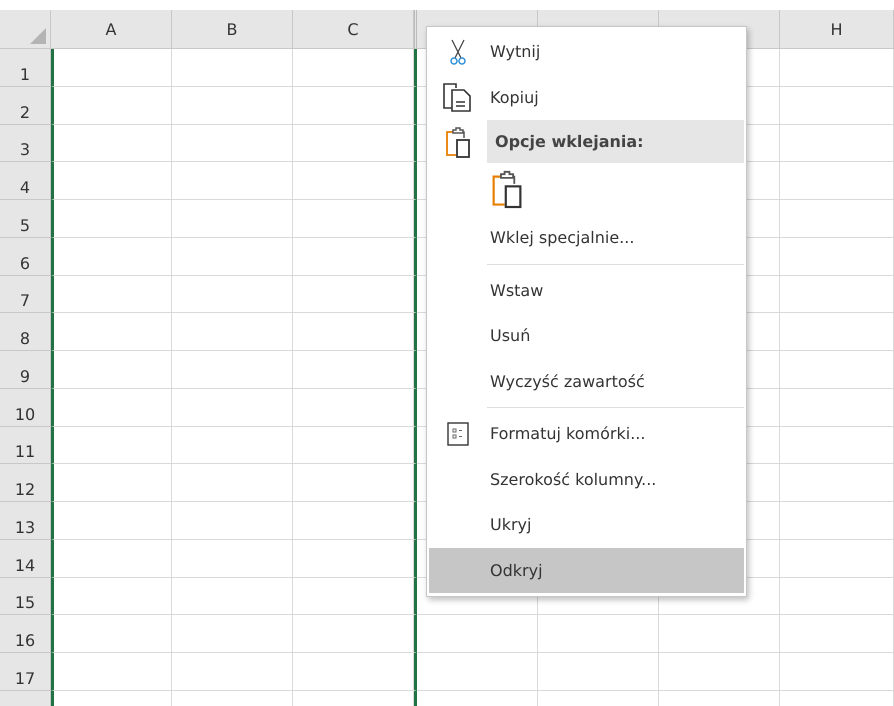 The width and height of the screenshot is (894, 706). What do you see at coordinates (25, 105) in the screenshot?
I see `row-header: 2` at bounding box center [25, 105].